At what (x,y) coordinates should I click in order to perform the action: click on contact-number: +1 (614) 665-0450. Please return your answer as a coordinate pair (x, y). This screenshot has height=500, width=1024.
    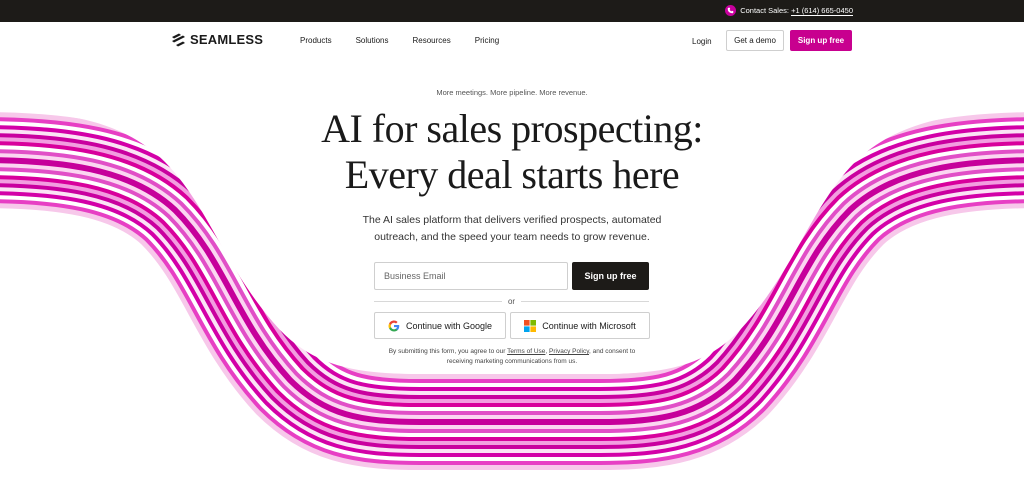
    Looking at the image, I should click on (822, 11).